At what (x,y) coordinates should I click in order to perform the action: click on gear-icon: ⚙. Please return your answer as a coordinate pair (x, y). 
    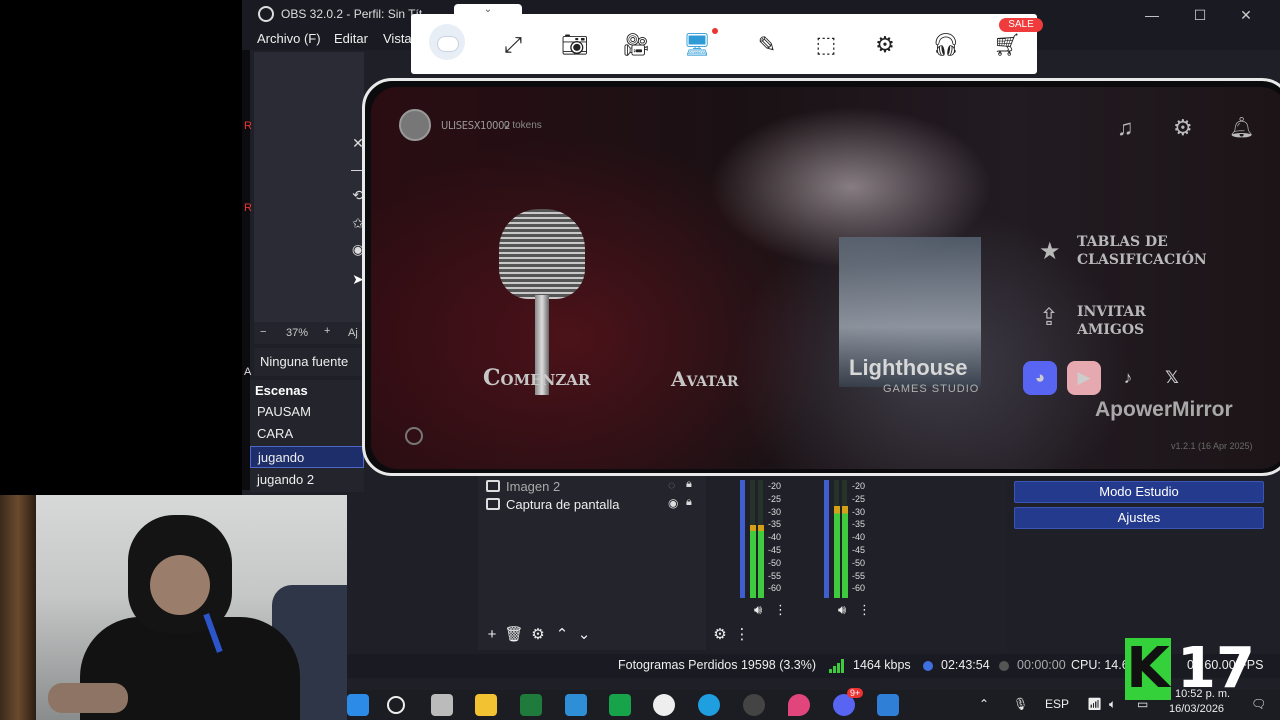
    Looking at the image, I should click on (1183, 128).